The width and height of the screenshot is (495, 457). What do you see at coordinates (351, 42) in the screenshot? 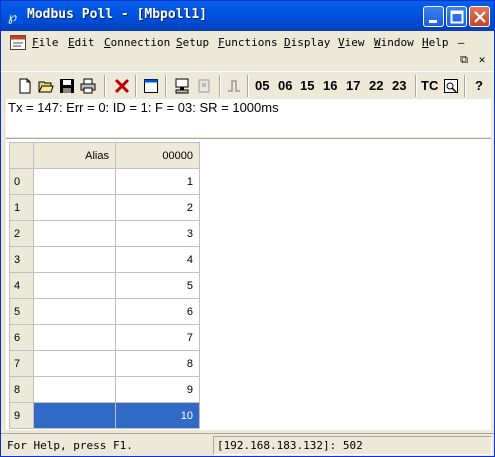
I see `menu-view: View` at bounding box center [351, 42].